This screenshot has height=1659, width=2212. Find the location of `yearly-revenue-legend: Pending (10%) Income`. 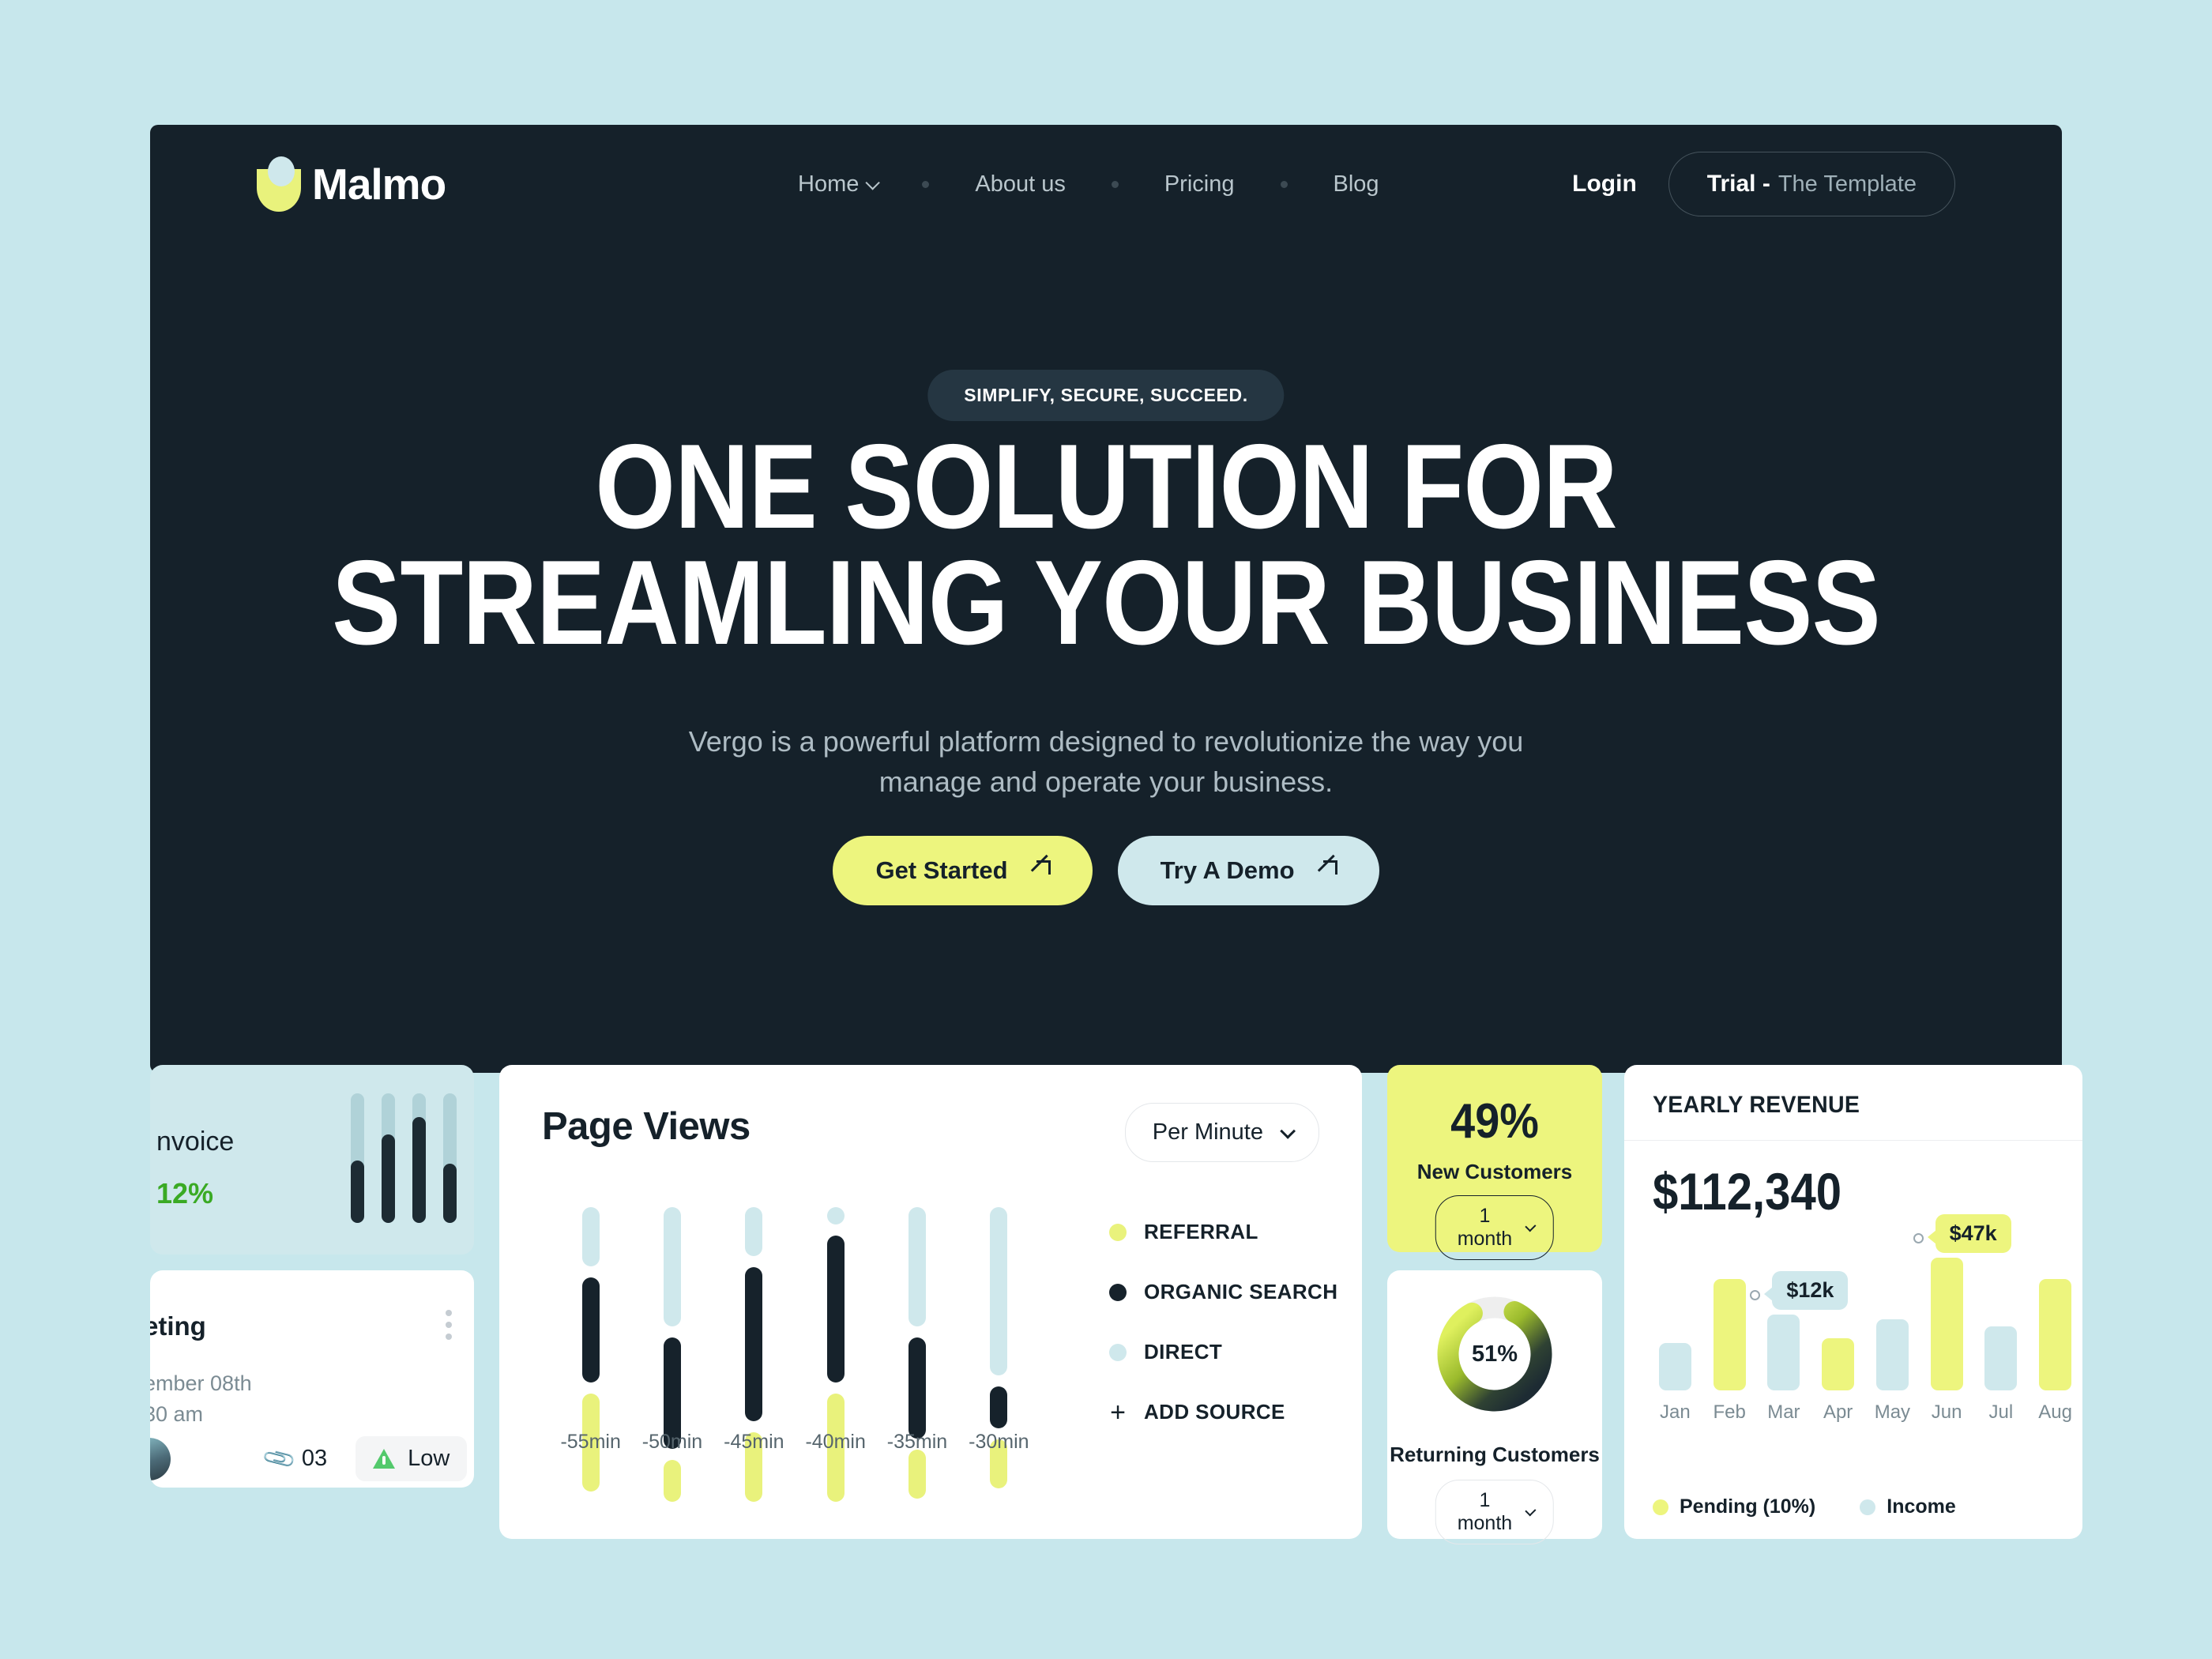

yearly-revenue-legend: Pending (10%) Income is located at coordinates (1805, 1507).